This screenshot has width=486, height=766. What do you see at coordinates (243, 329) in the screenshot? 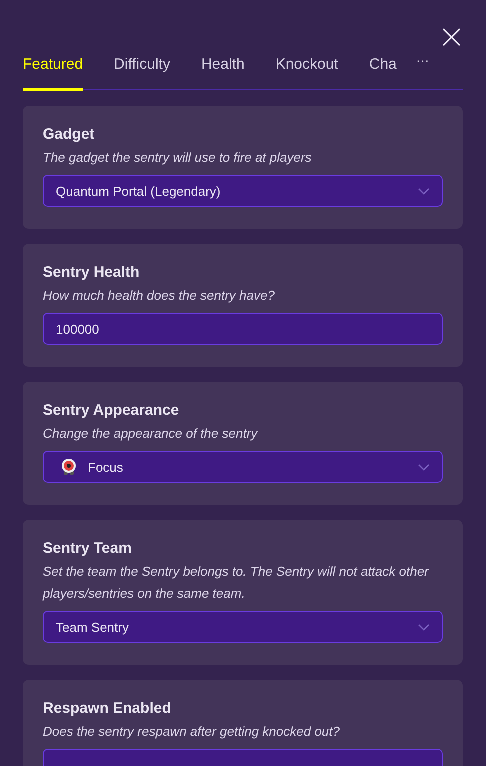
I see `input-field: 100000` at bounding box center [243, 329].